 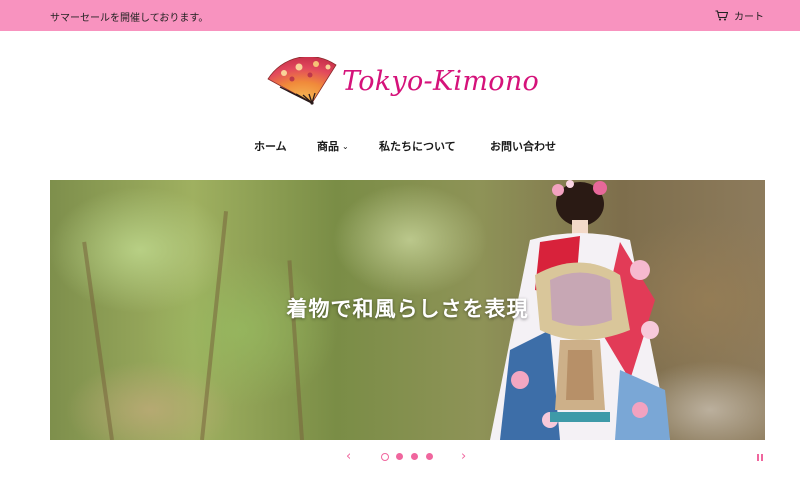 What do you see at coordinates (463, 457) in the screenshot?
I see `chevron-right-icon: ›` at bounding box center [463, 457].